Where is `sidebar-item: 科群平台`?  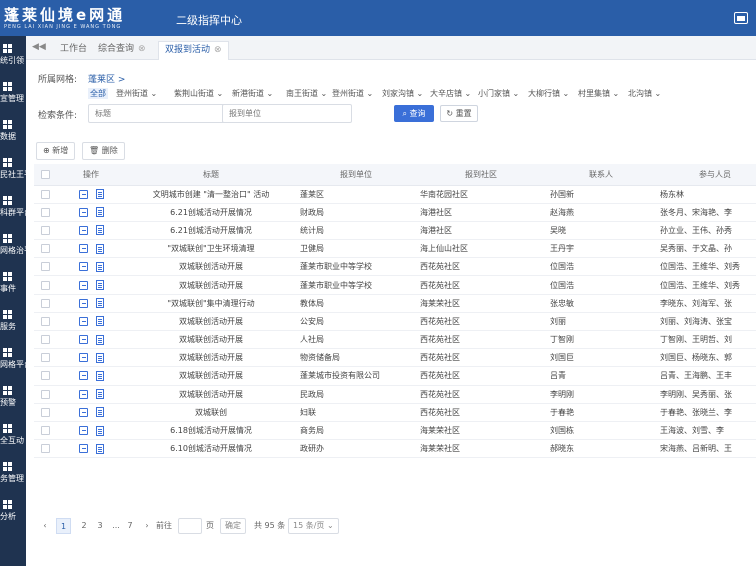
sidebar-item: 科群平台 is located at coordinates (13, 209).